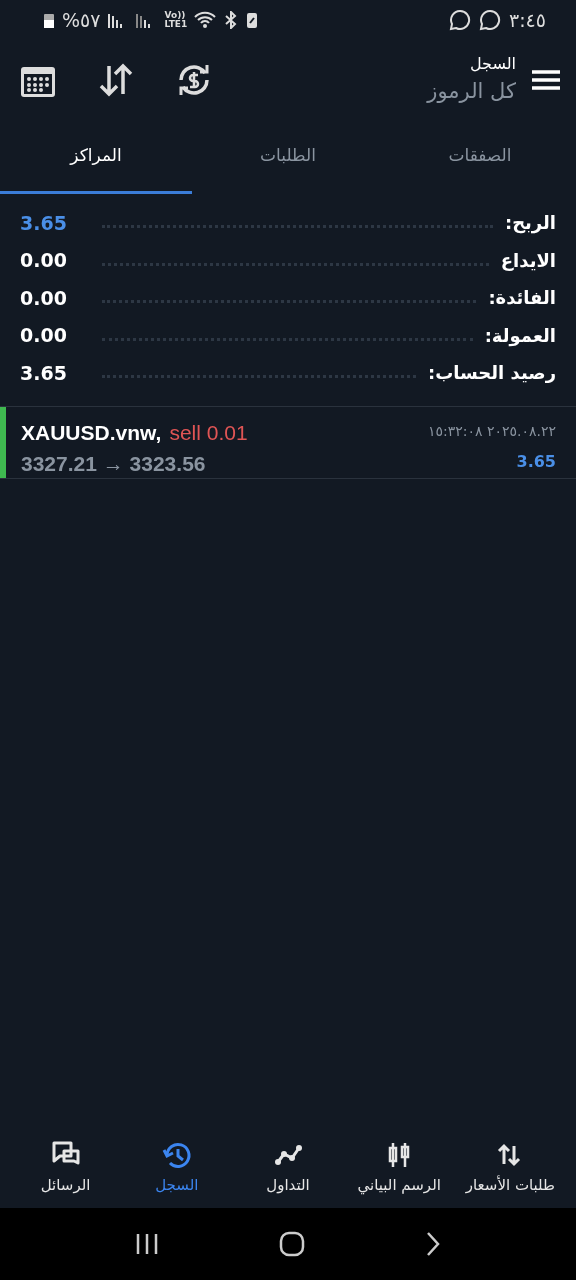 This screenshot has height=1280, width=576. Describe the element at coordinates (288, 157) in the screenshot. I see `tab: الطلبات` at that location.